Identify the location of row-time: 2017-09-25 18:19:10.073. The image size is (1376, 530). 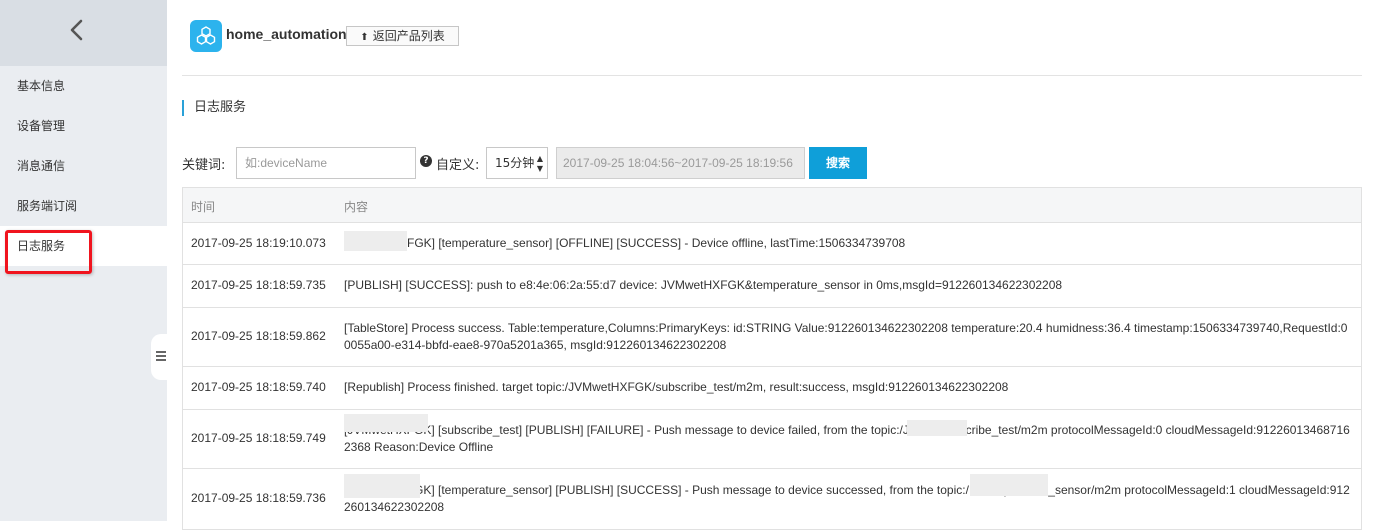
(258, 243).